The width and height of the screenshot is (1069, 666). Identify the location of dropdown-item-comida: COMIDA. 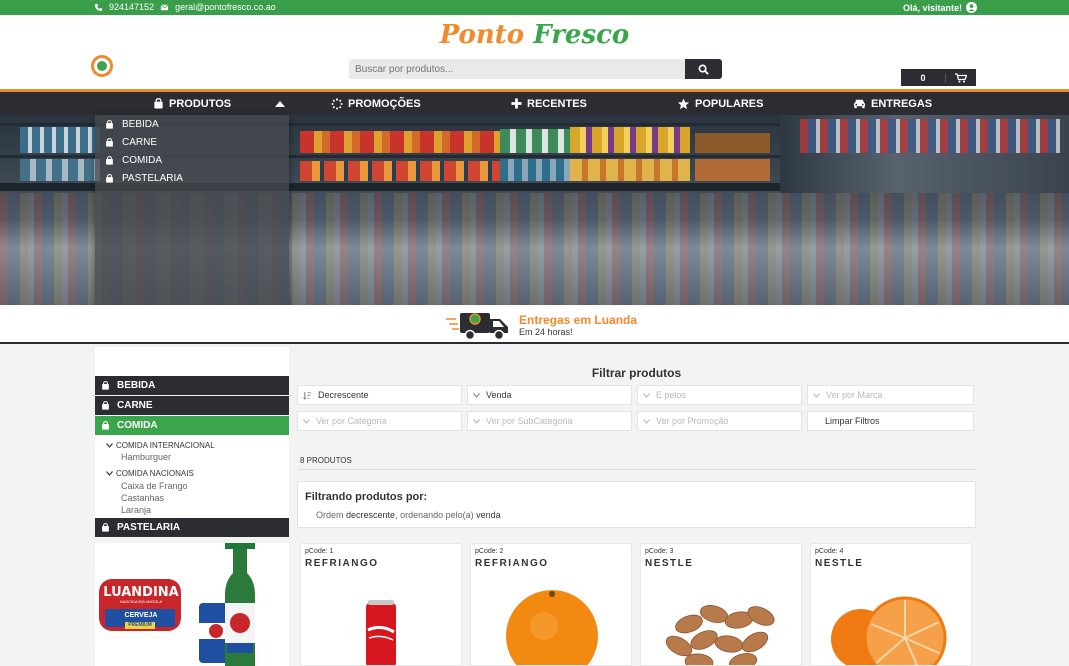
(133, 160).